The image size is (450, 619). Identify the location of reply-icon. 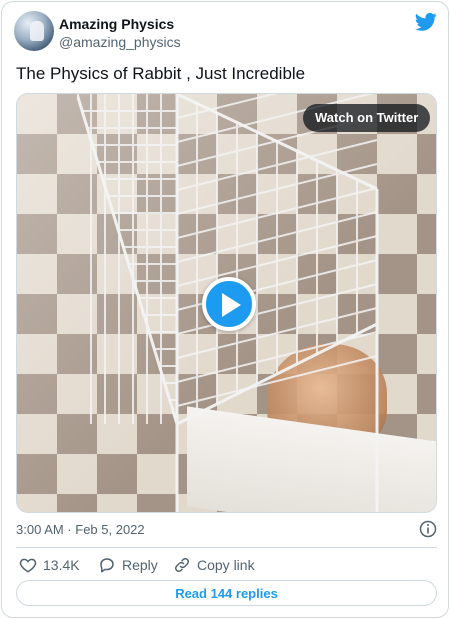
(107, 565).